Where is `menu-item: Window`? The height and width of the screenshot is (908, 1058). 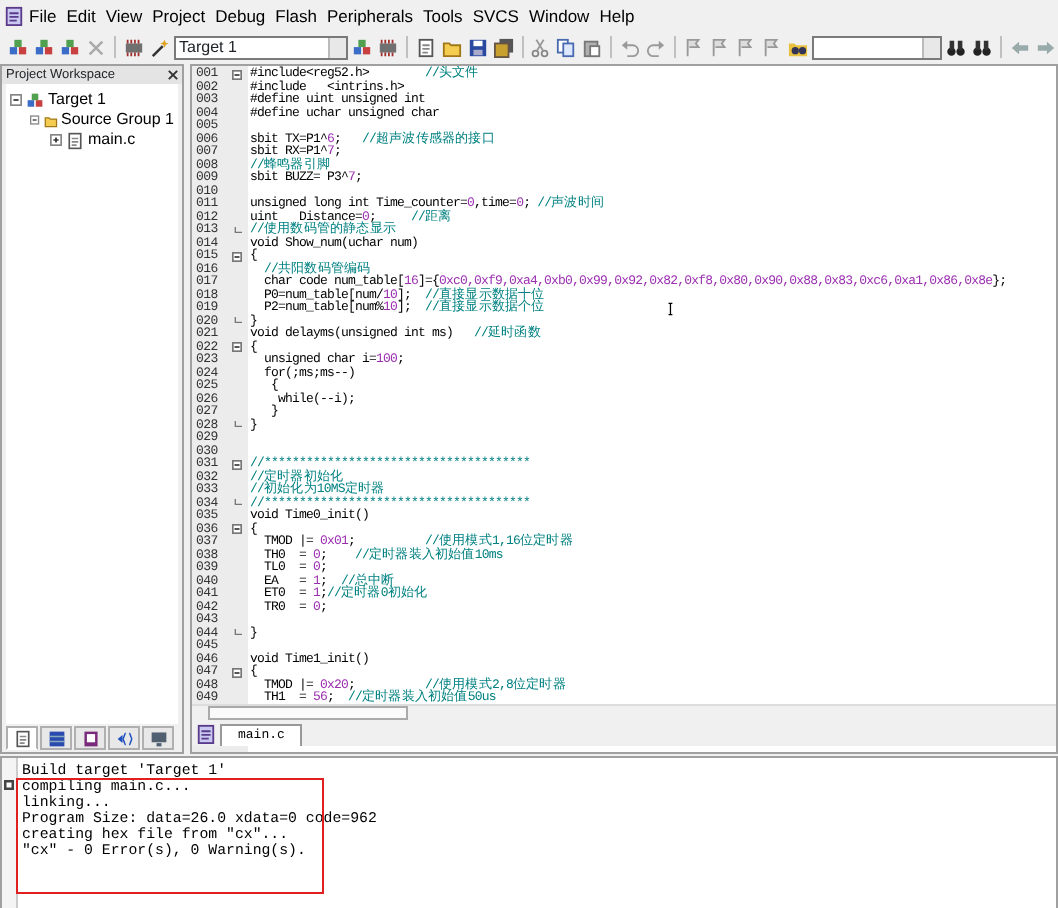
menu-item: Window is located at coordinates (559, 16).